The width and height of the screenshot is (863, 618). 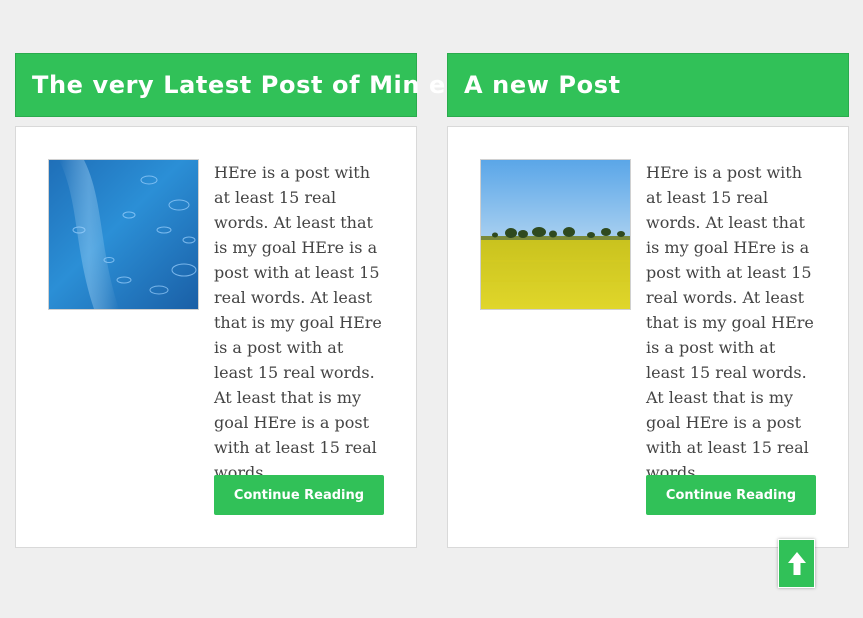 I want to click on post-title: A new Post, so click(x=542, y=85).